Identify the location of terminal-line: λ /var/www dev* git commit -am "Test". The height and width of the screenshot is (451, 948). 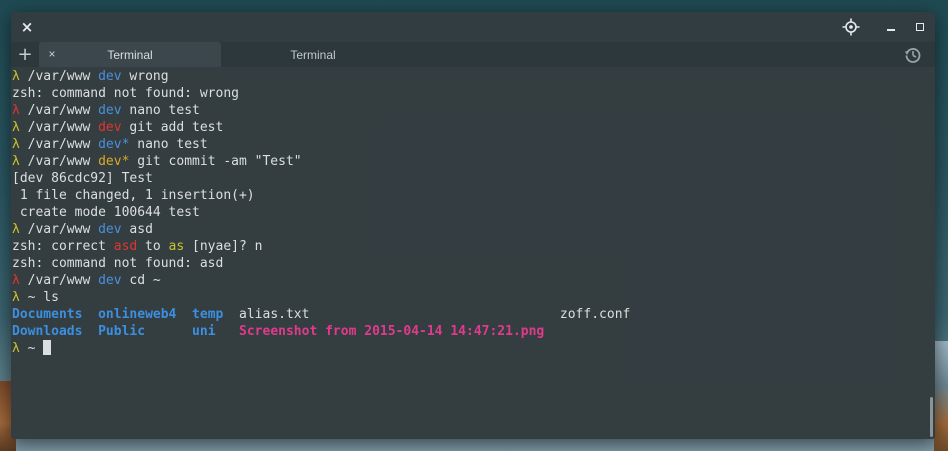
(321, 161).